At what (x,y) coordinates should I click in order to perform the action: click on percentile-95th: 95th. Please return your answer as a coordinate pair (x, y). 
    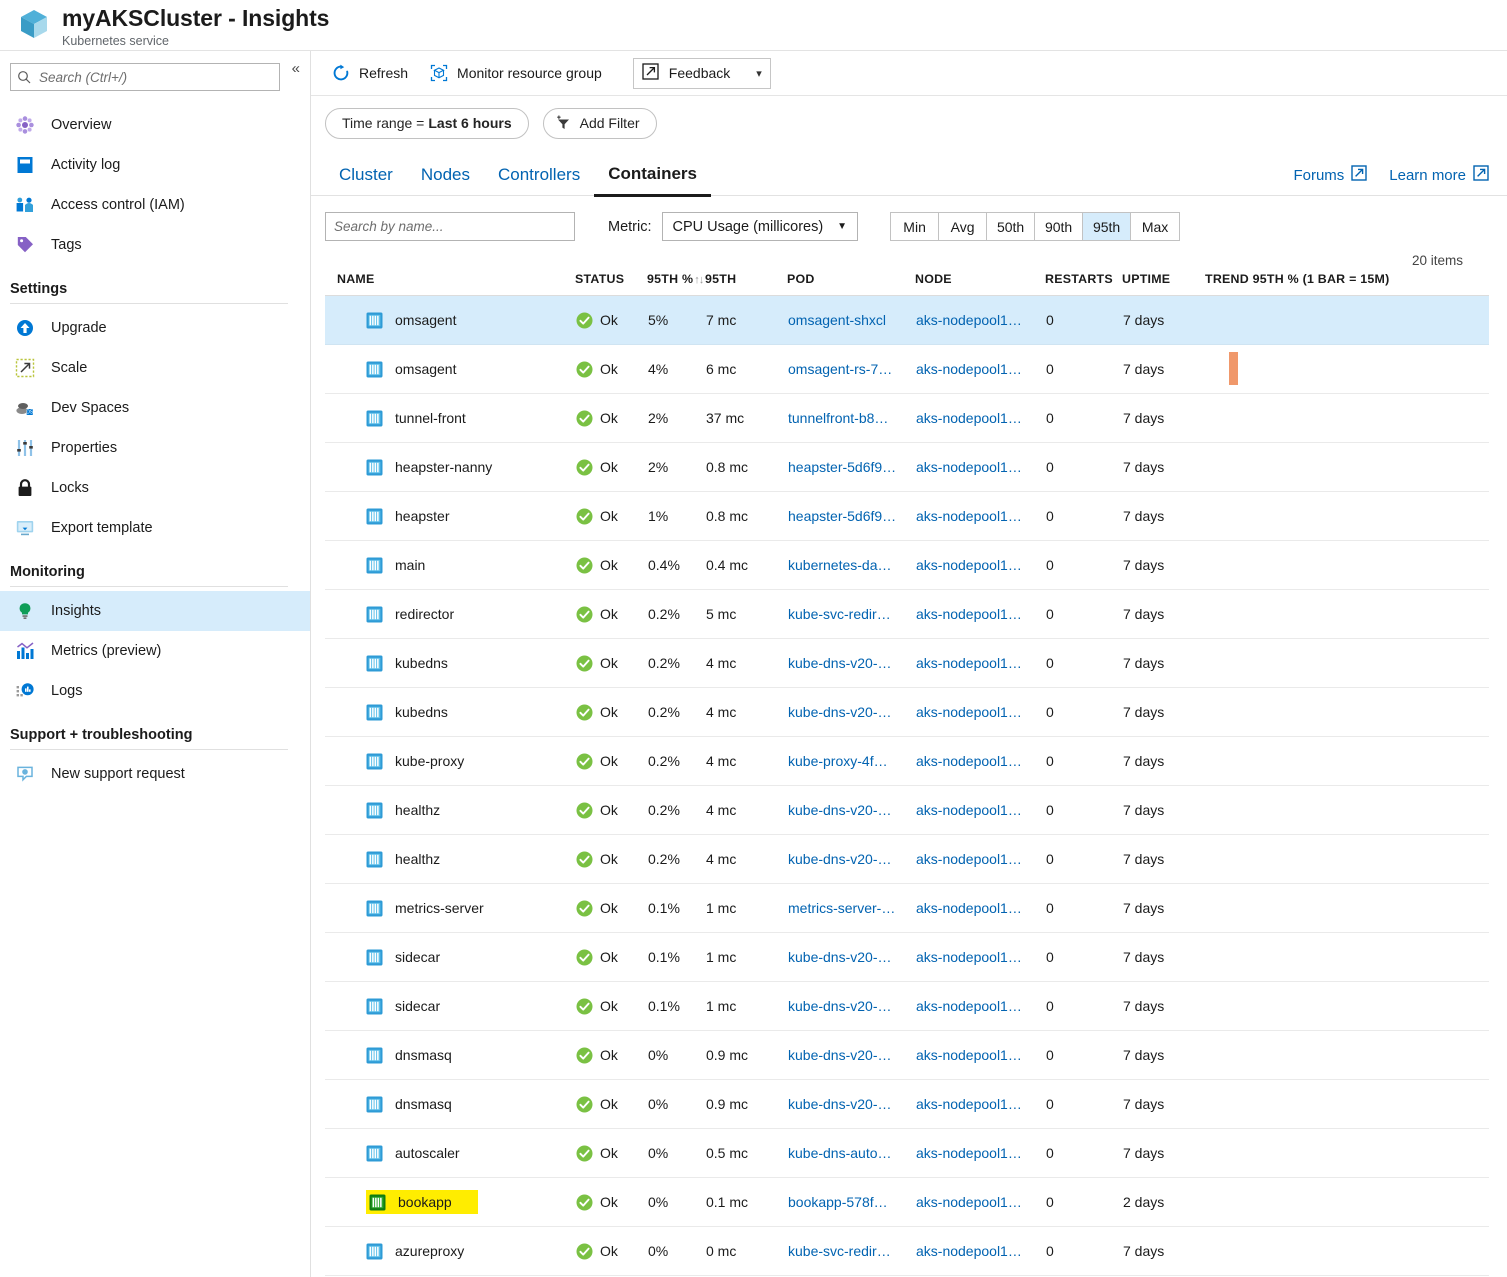
    Looking at the image, I should click on (1107, 226).